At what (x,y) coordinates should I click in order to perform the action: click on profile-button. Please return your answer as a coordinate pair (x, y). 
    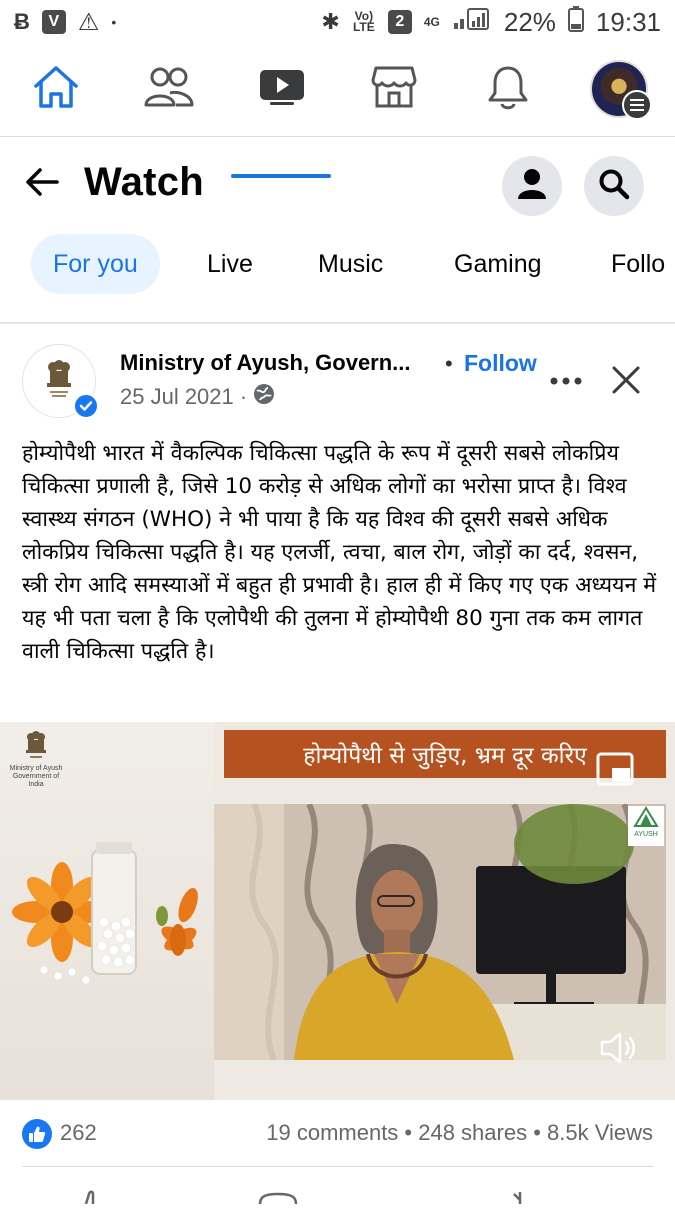
    Looking at the image, I should click on (532, 186).